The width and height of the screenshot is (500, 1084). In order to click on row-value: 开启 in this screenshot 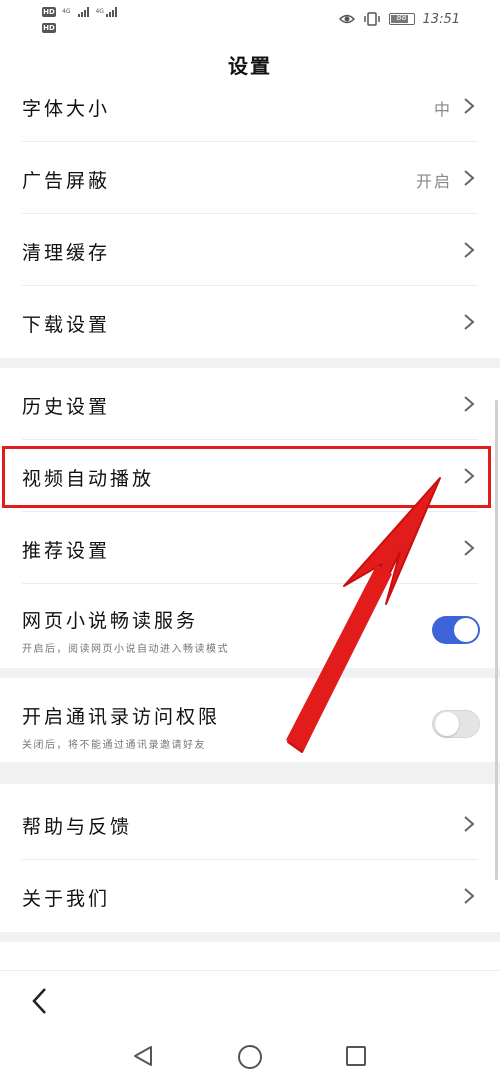, I will do `click(433, 181)`.